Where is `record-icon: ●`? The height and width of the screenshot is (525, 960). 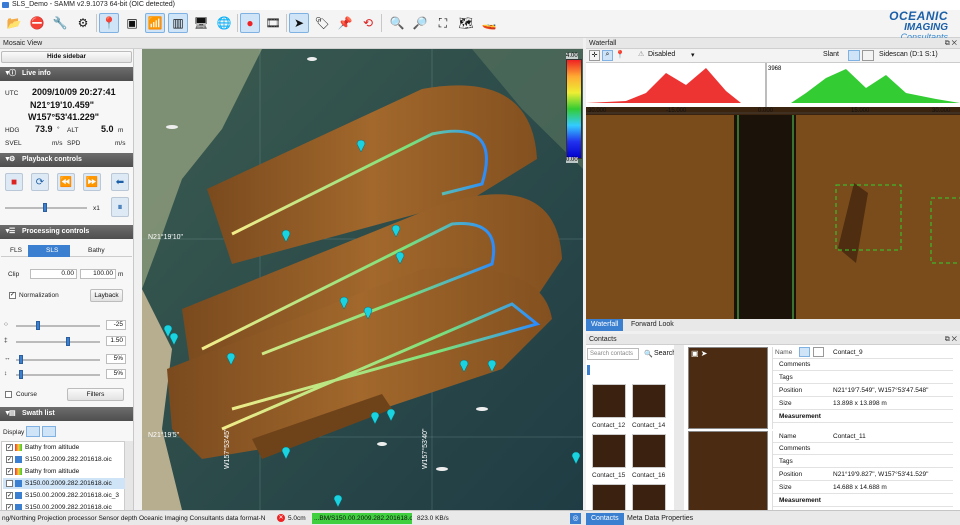 record-icon: ● is located at coordinates (250, 23).